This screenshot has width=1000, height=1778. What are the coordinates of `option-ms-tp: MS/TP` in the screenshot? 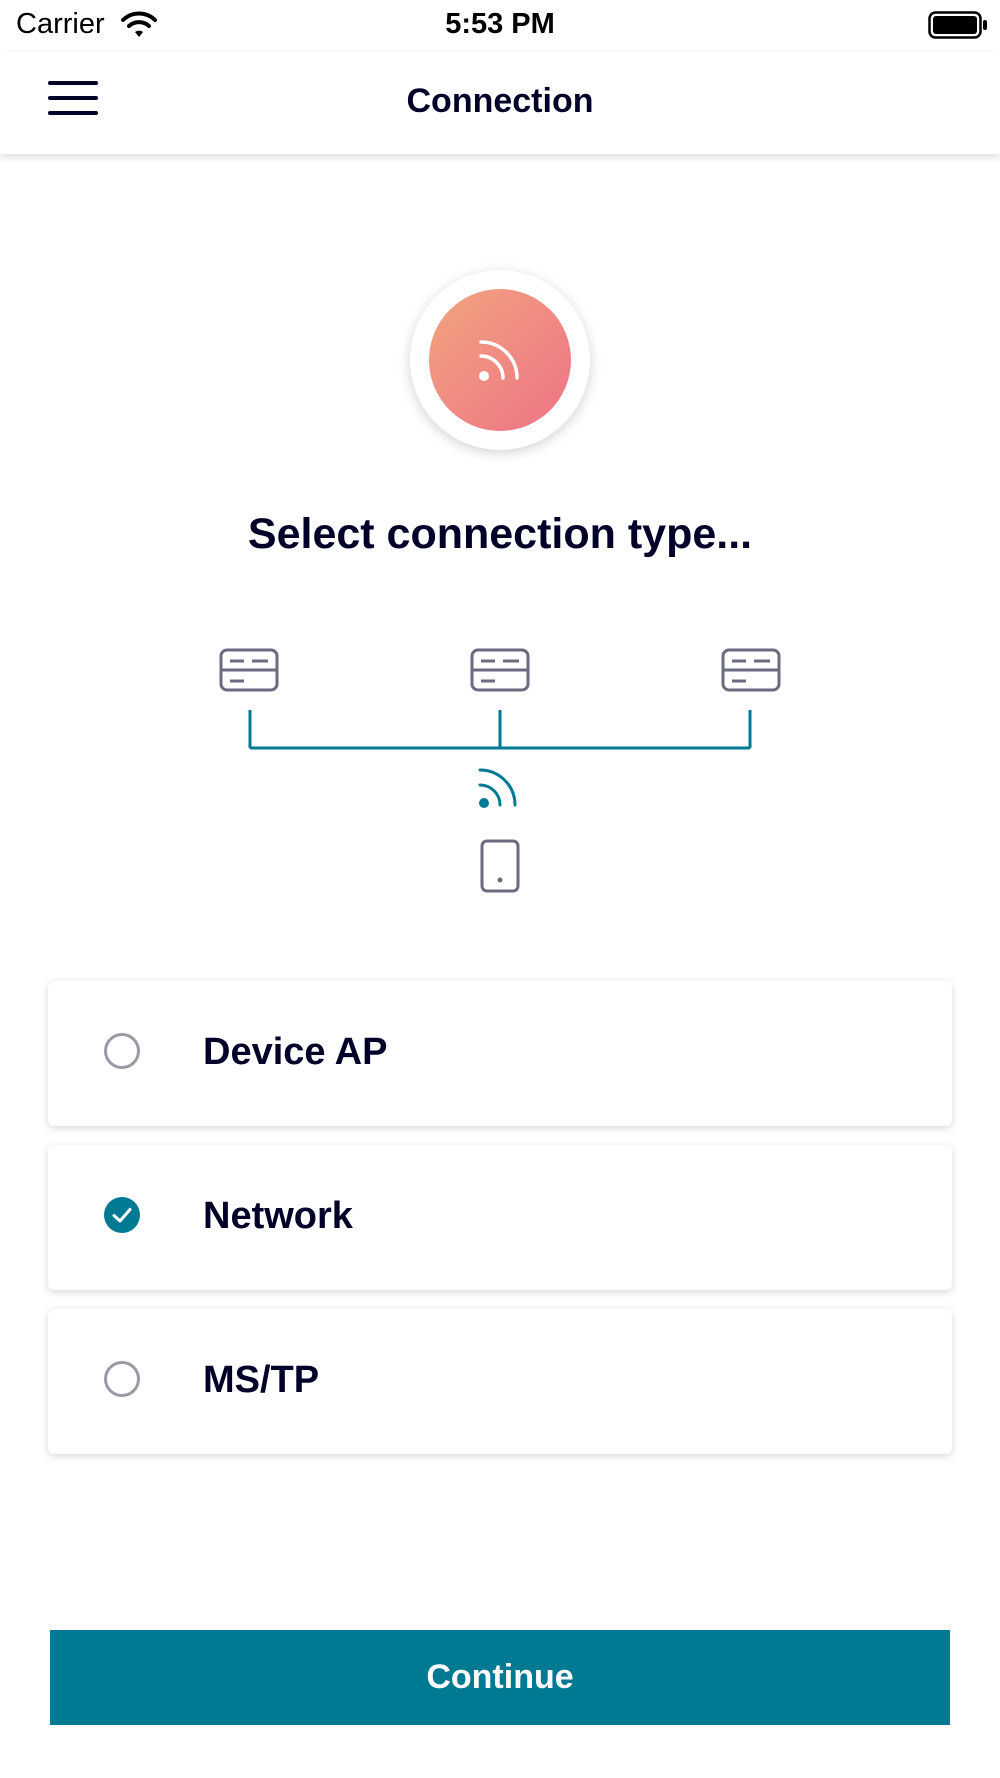 It's located at (500, 1381).